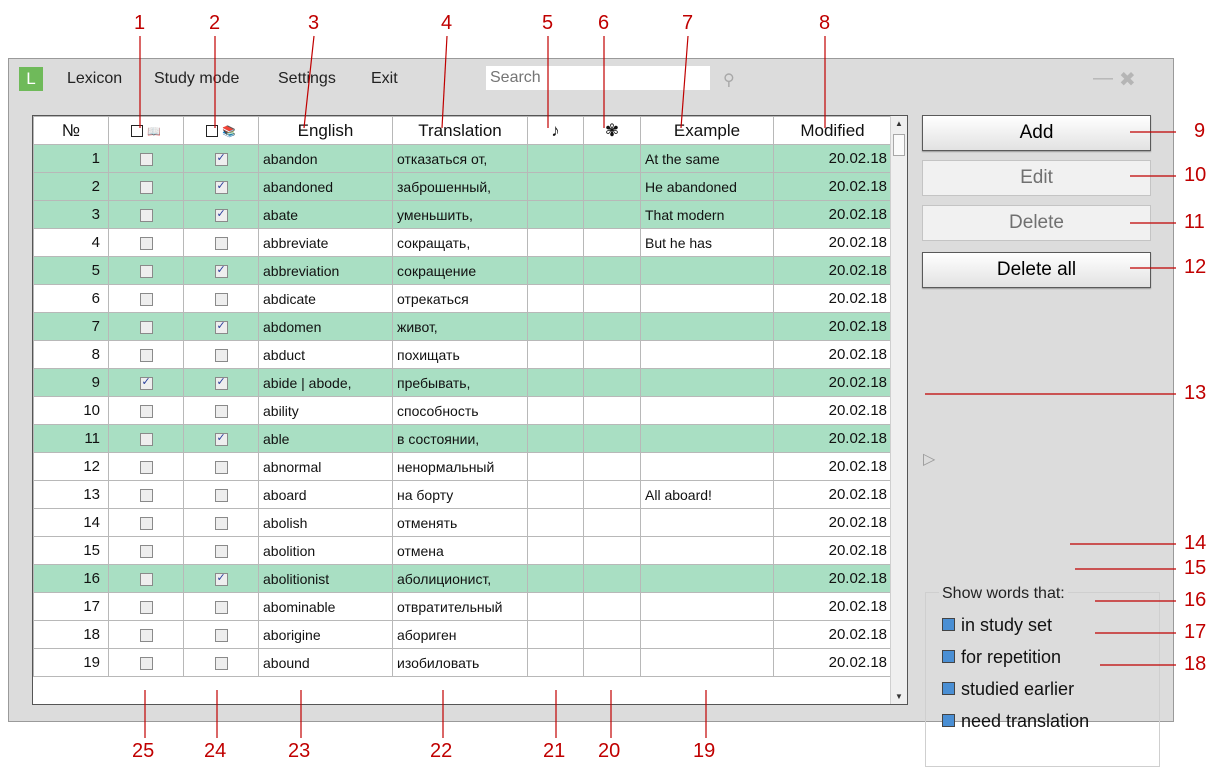 This screenshot has width=1230, height=767. Describe the element at coordinates (688, 23) in the screenshot. I see `callout-7: 7` at that location.